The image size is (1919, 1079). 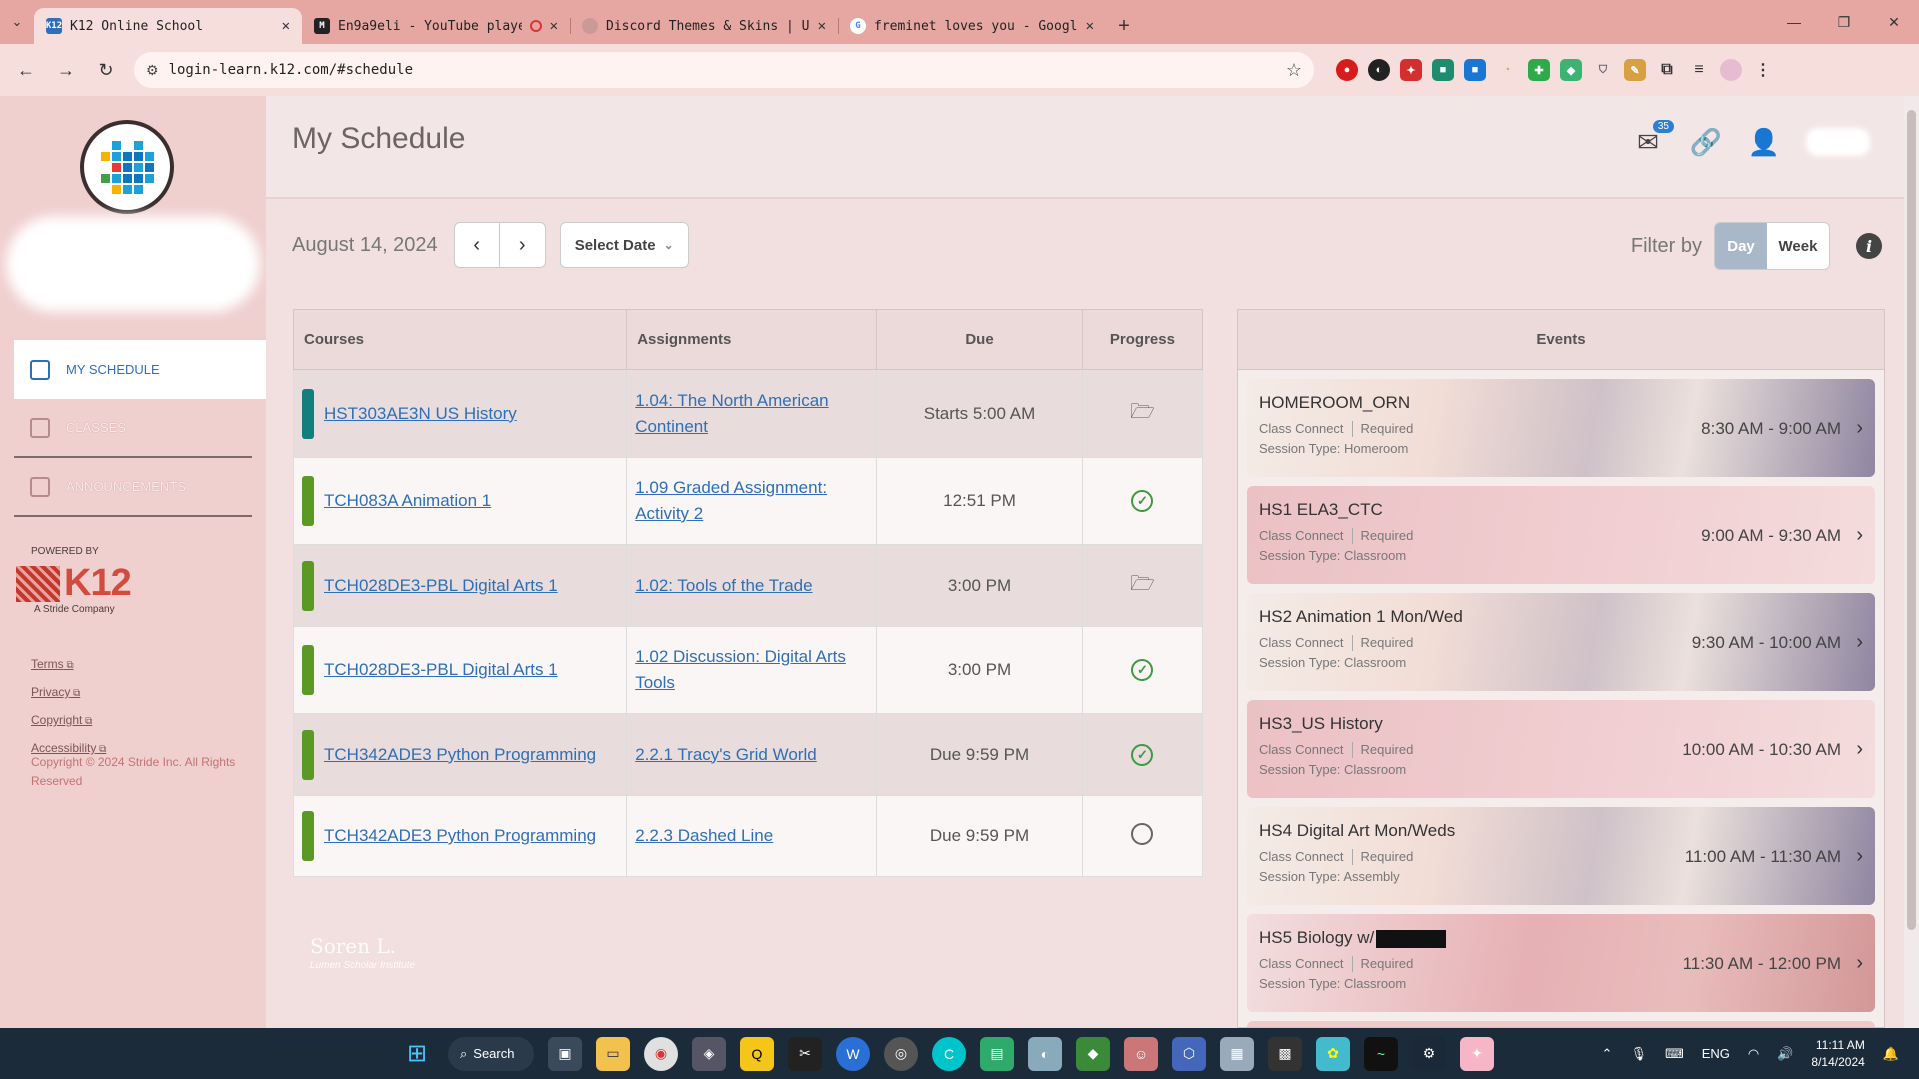 What do you see at coordinates (1674, 1054) in the screenshot?
I see `keyboard-icon: ⌨` at bounding box center [1674, 1054].